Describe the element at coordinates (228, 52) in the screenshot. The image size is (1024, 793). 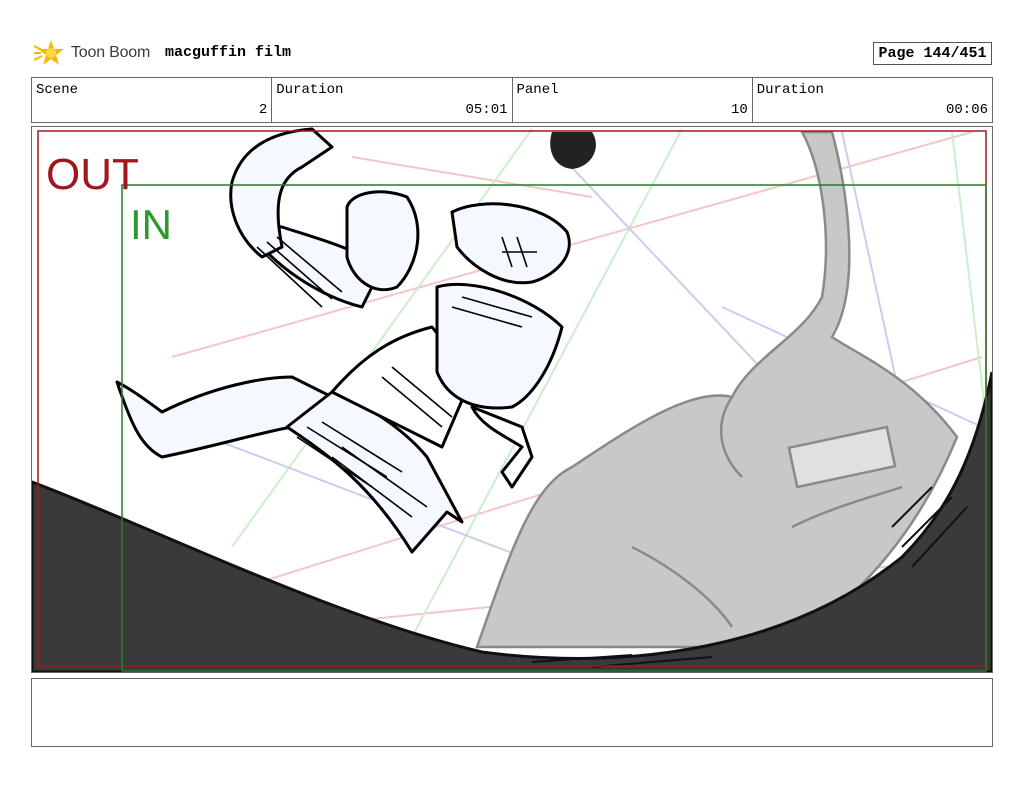
I see `project-title: macguffin film` at that location.